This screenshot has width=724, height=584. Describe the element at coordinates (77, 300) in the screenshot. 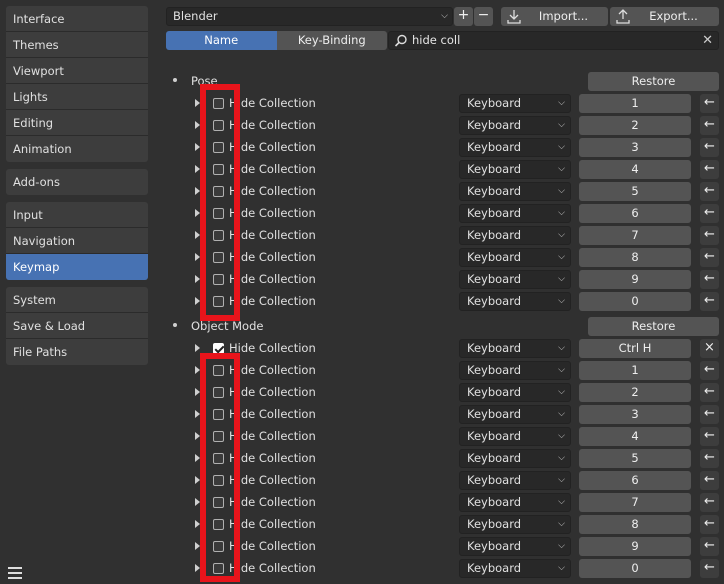

I see `sidebar-item-system: System` at that location.